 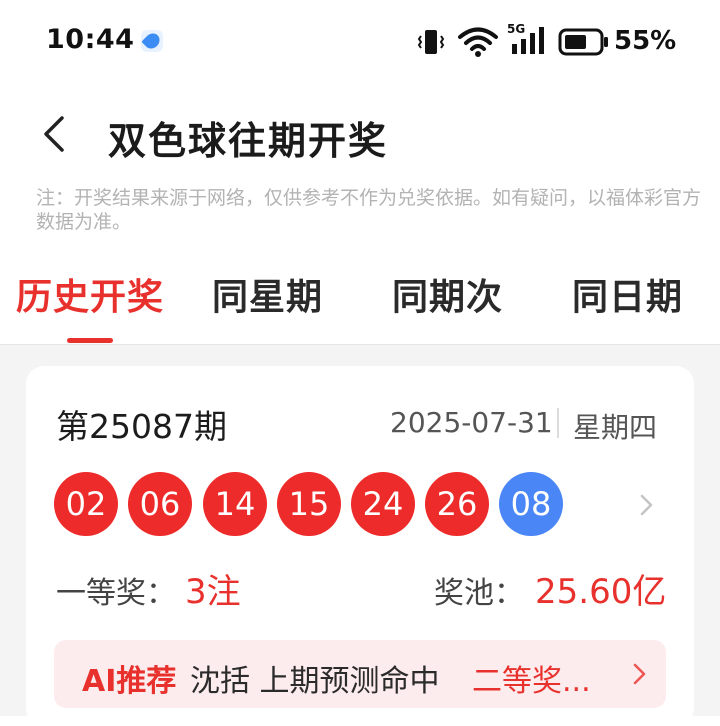 What do you see at coordinates (383, 504) in the screenshot?
I see `red-ball: 24` at bounding box center [383, 504].